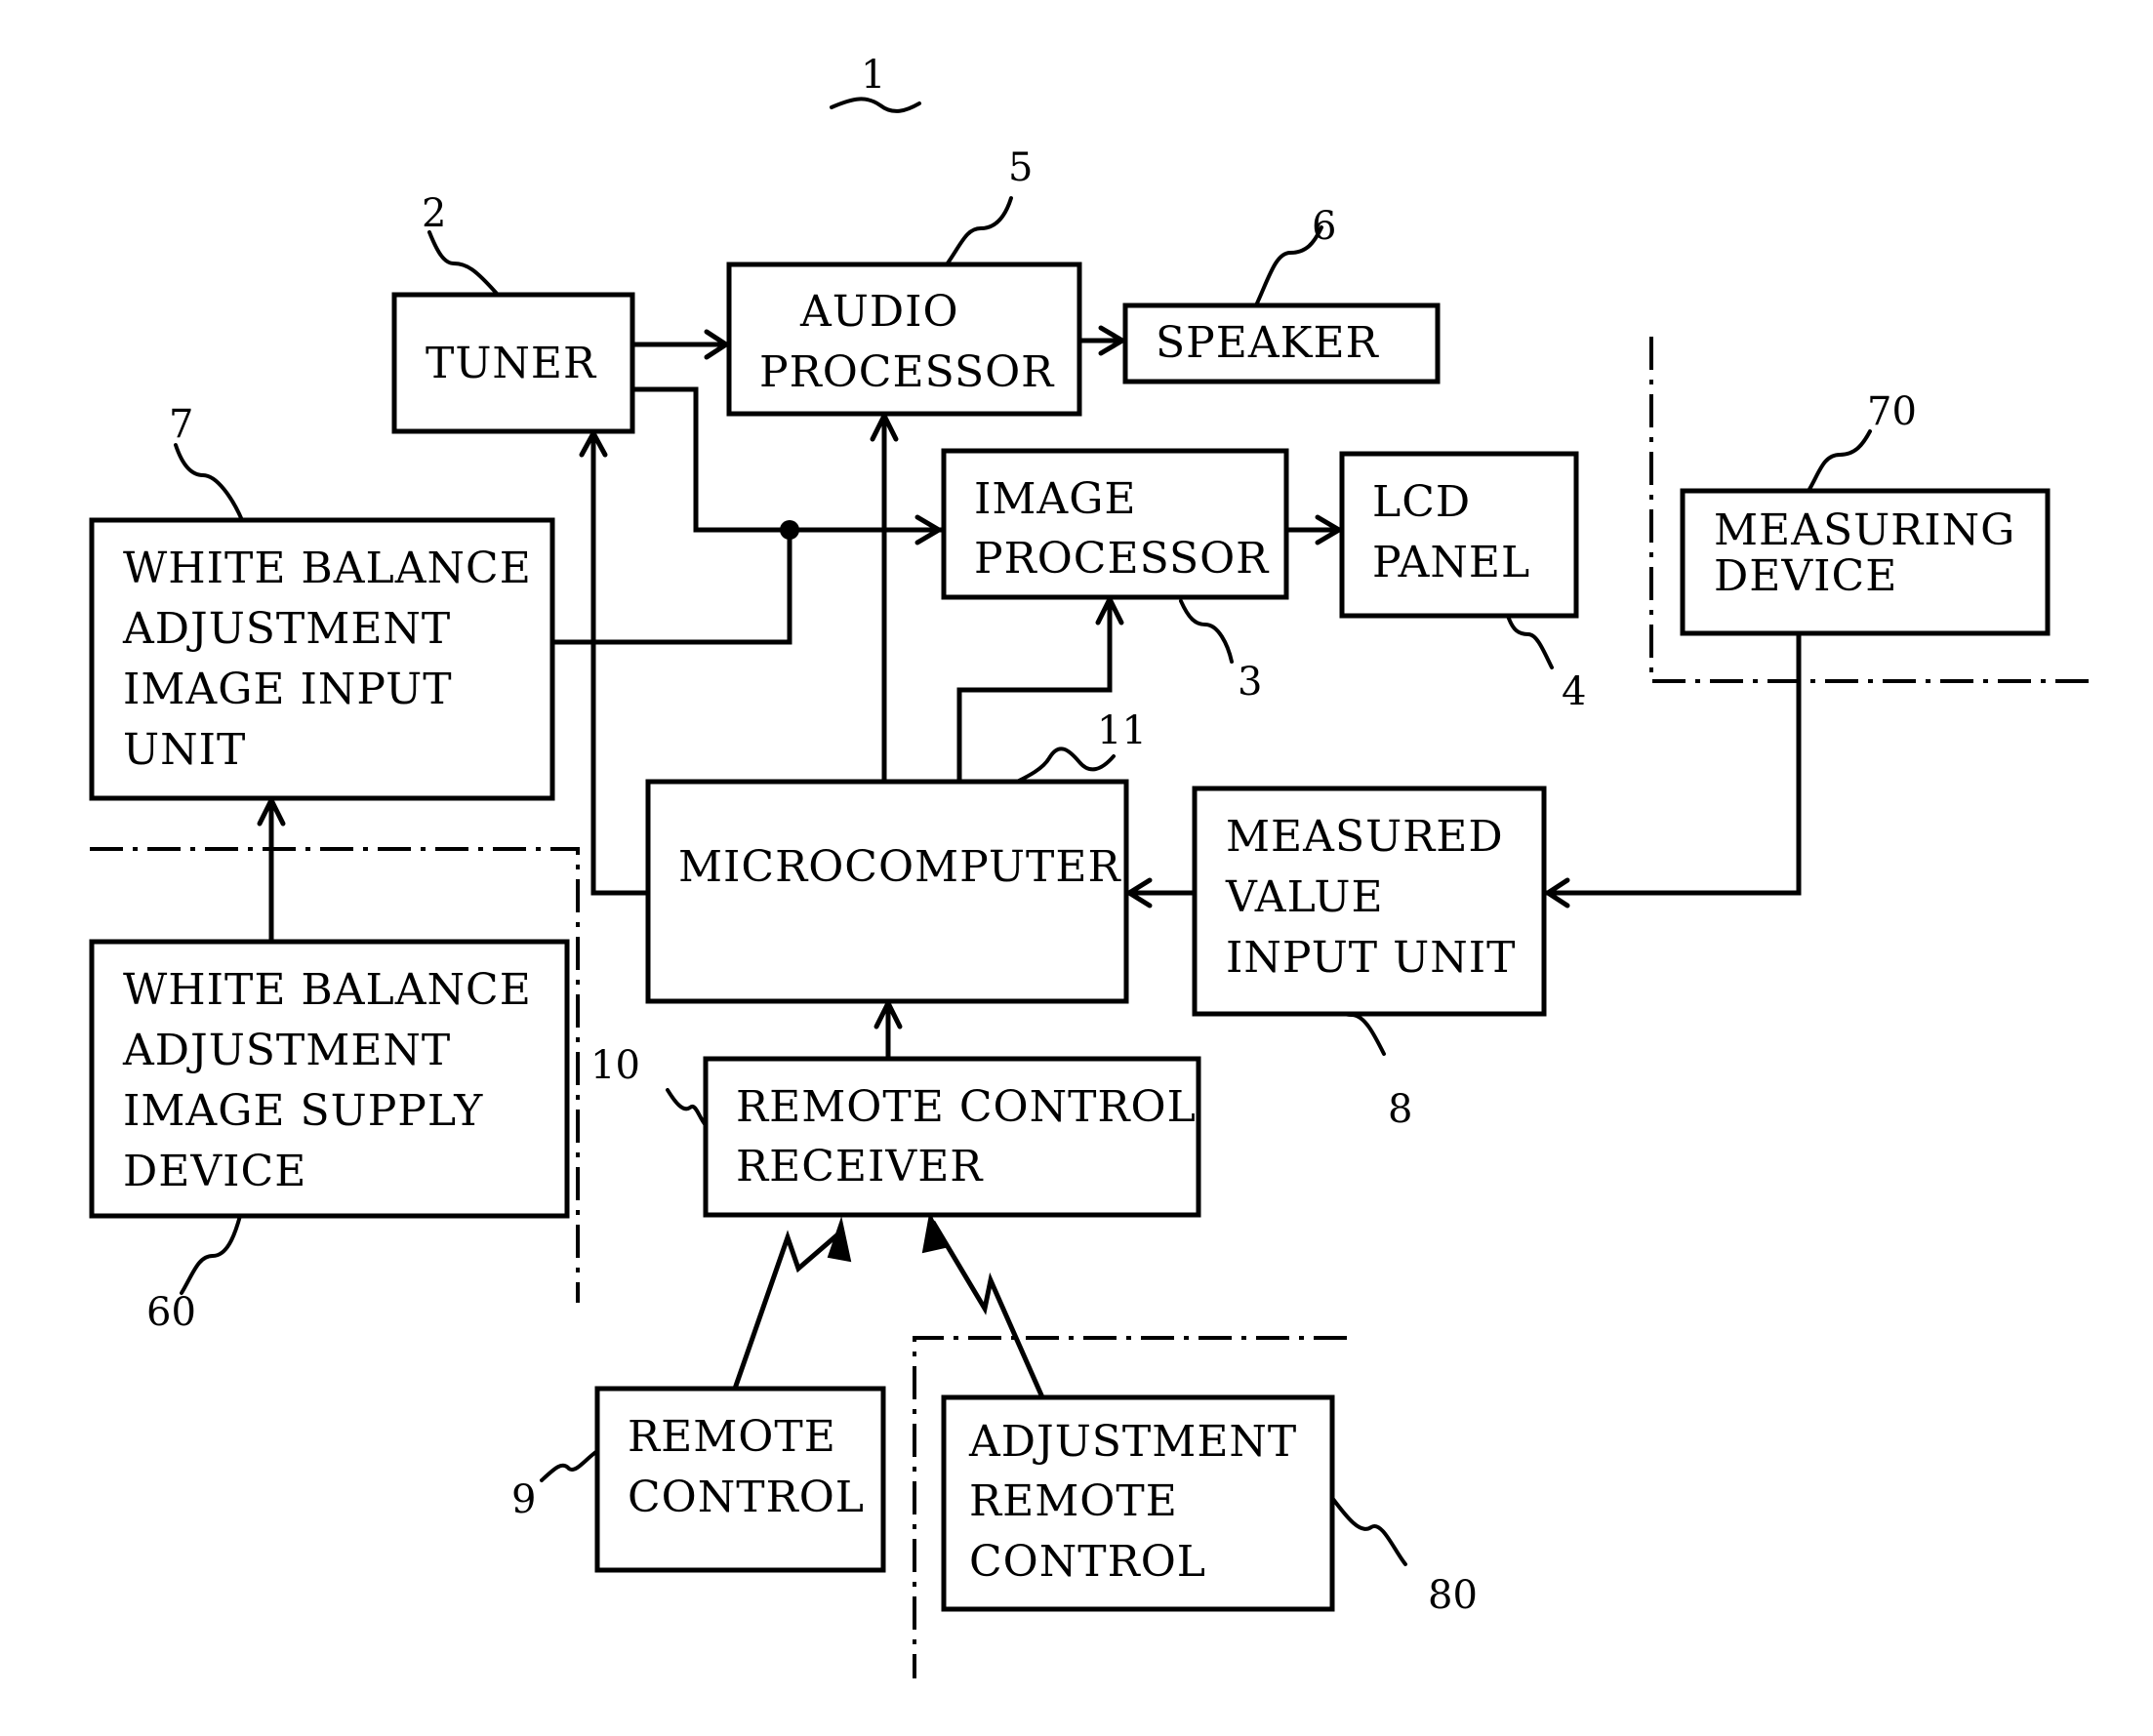 The height and width of the screenshot is (1736, 2153). Describe the element at coordinates (1324, 226) in the screenshot. I see `ref-6: 6` at that location.